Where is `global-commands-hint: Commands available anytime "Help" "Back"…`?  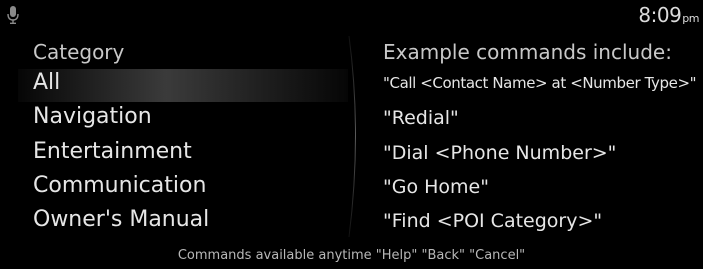
global-commands-hint: Commands available anytime "Help" "Back"… is located at coordinates (351, 255).